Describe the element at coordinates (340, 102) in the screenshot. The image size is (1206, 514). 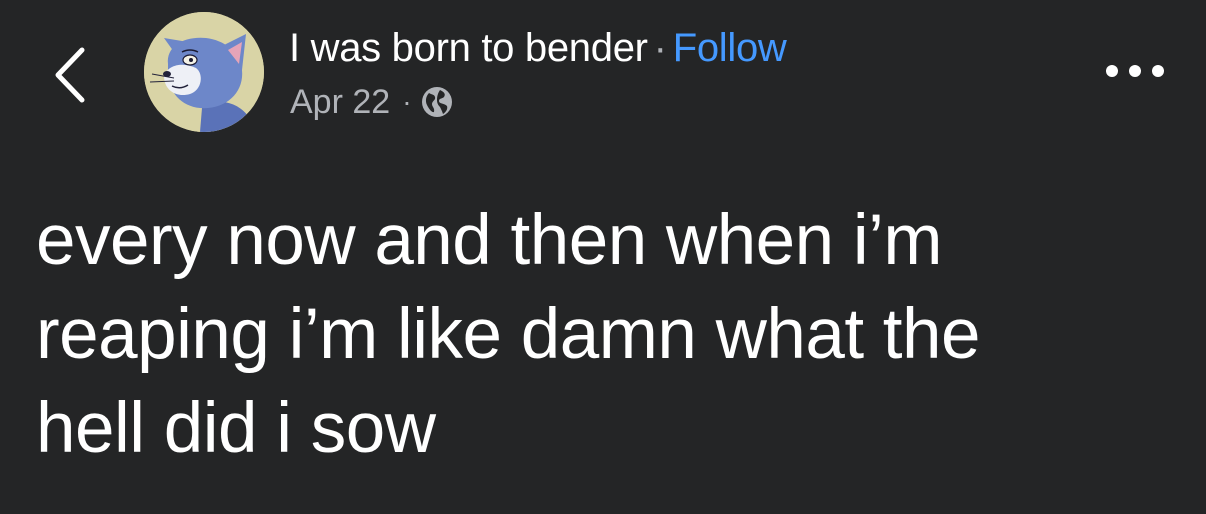
I see `post-date: Apr 22` at that location.